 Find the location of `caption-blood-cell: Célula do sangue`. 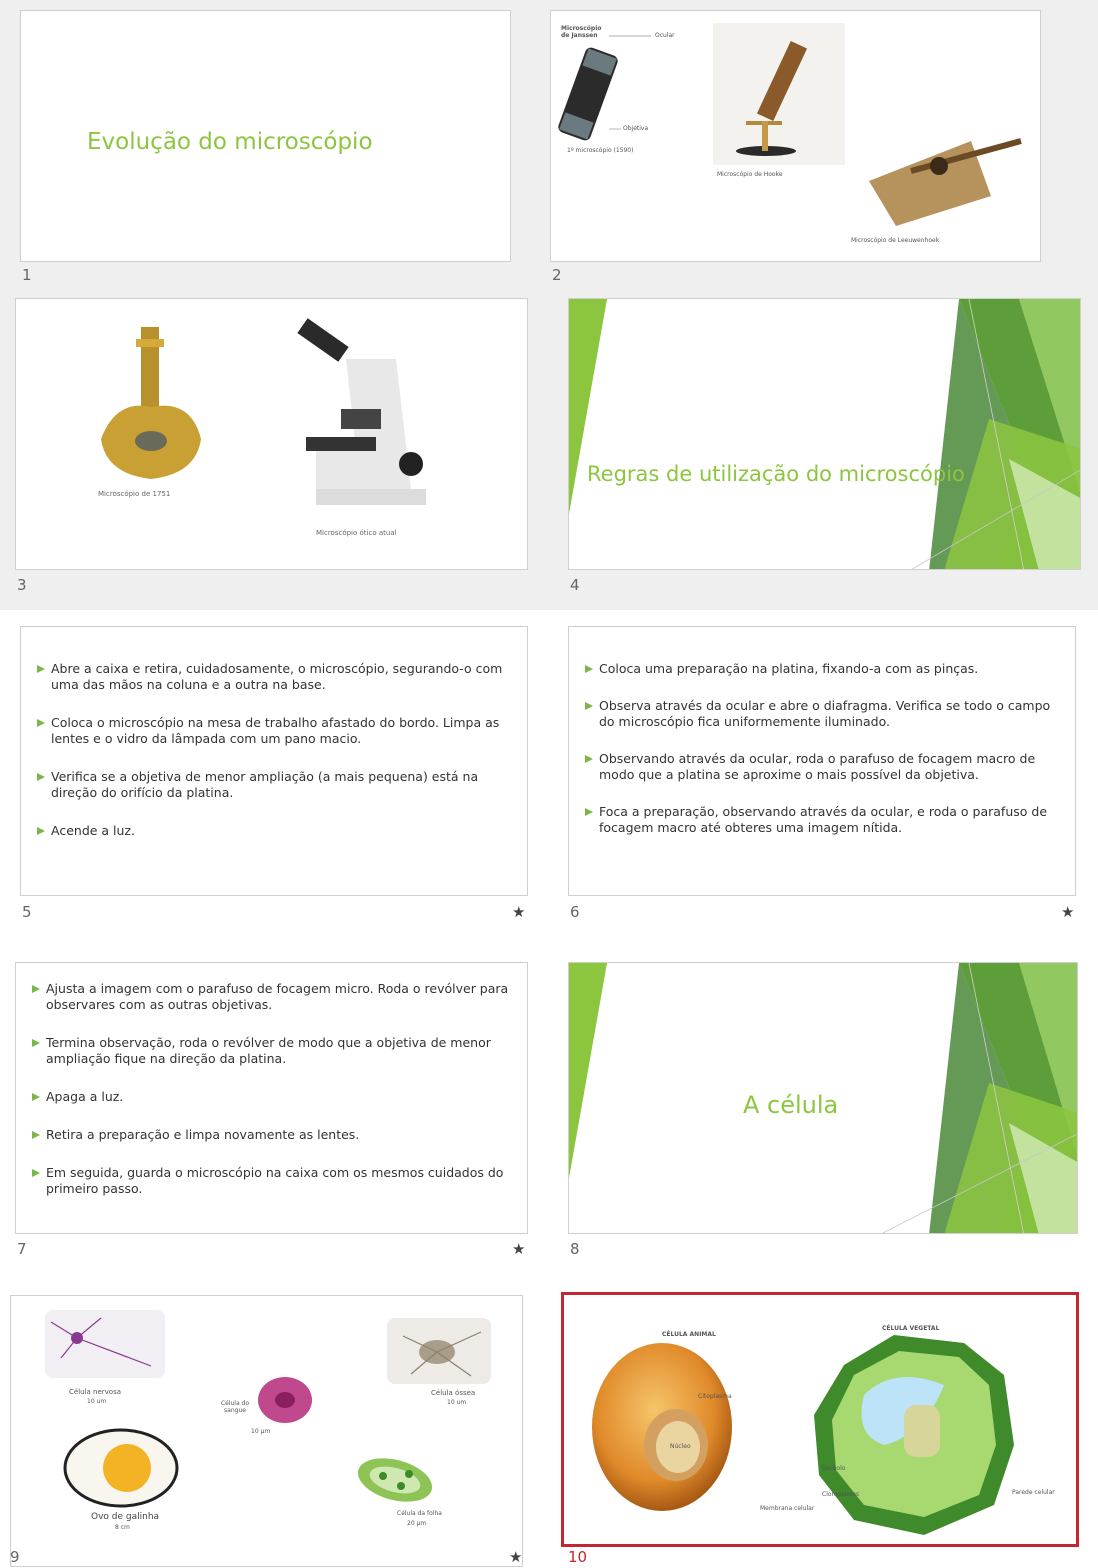

caption-blood-cell: Célula do sangue is located at coordinates (235, 1407).